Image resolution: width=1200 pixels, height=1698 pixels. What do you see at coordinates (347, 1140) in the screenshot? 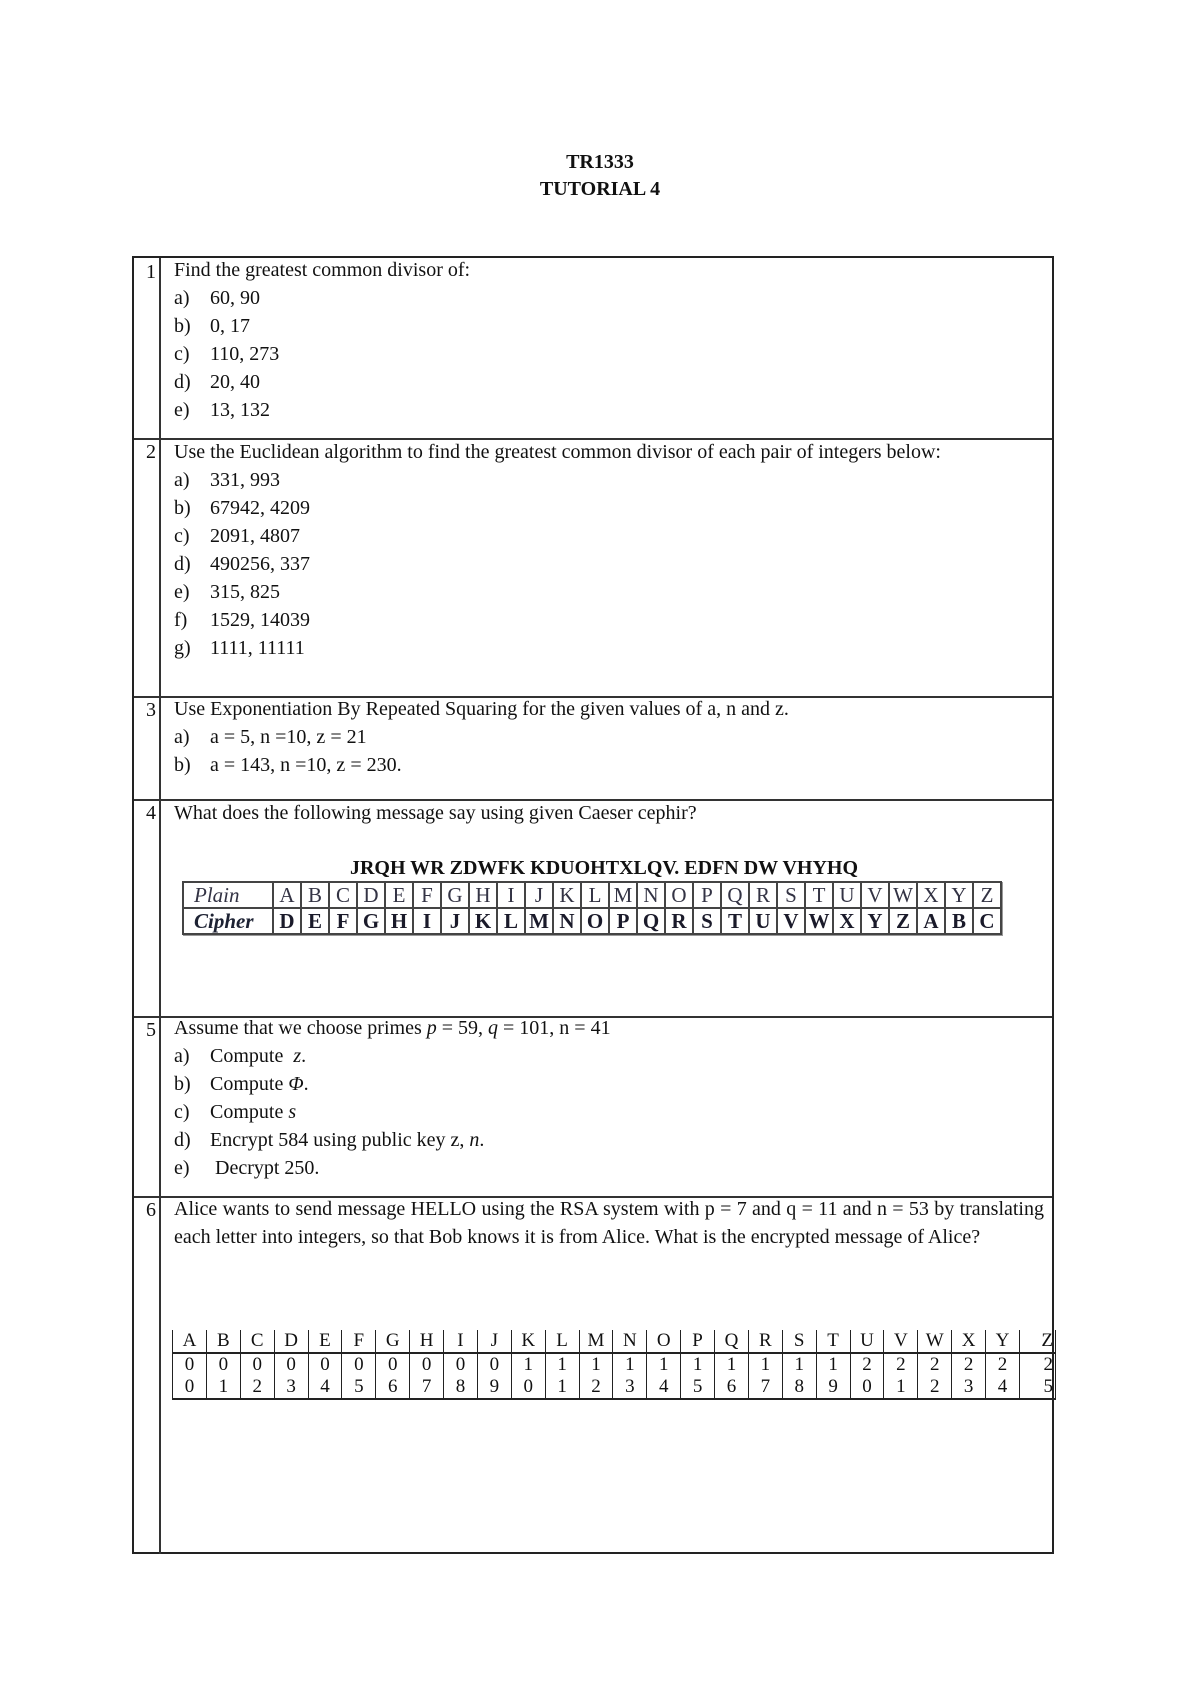
I see `item-text: Encrypt 584 using public key z, n.` at bounding box center [347, 1140].